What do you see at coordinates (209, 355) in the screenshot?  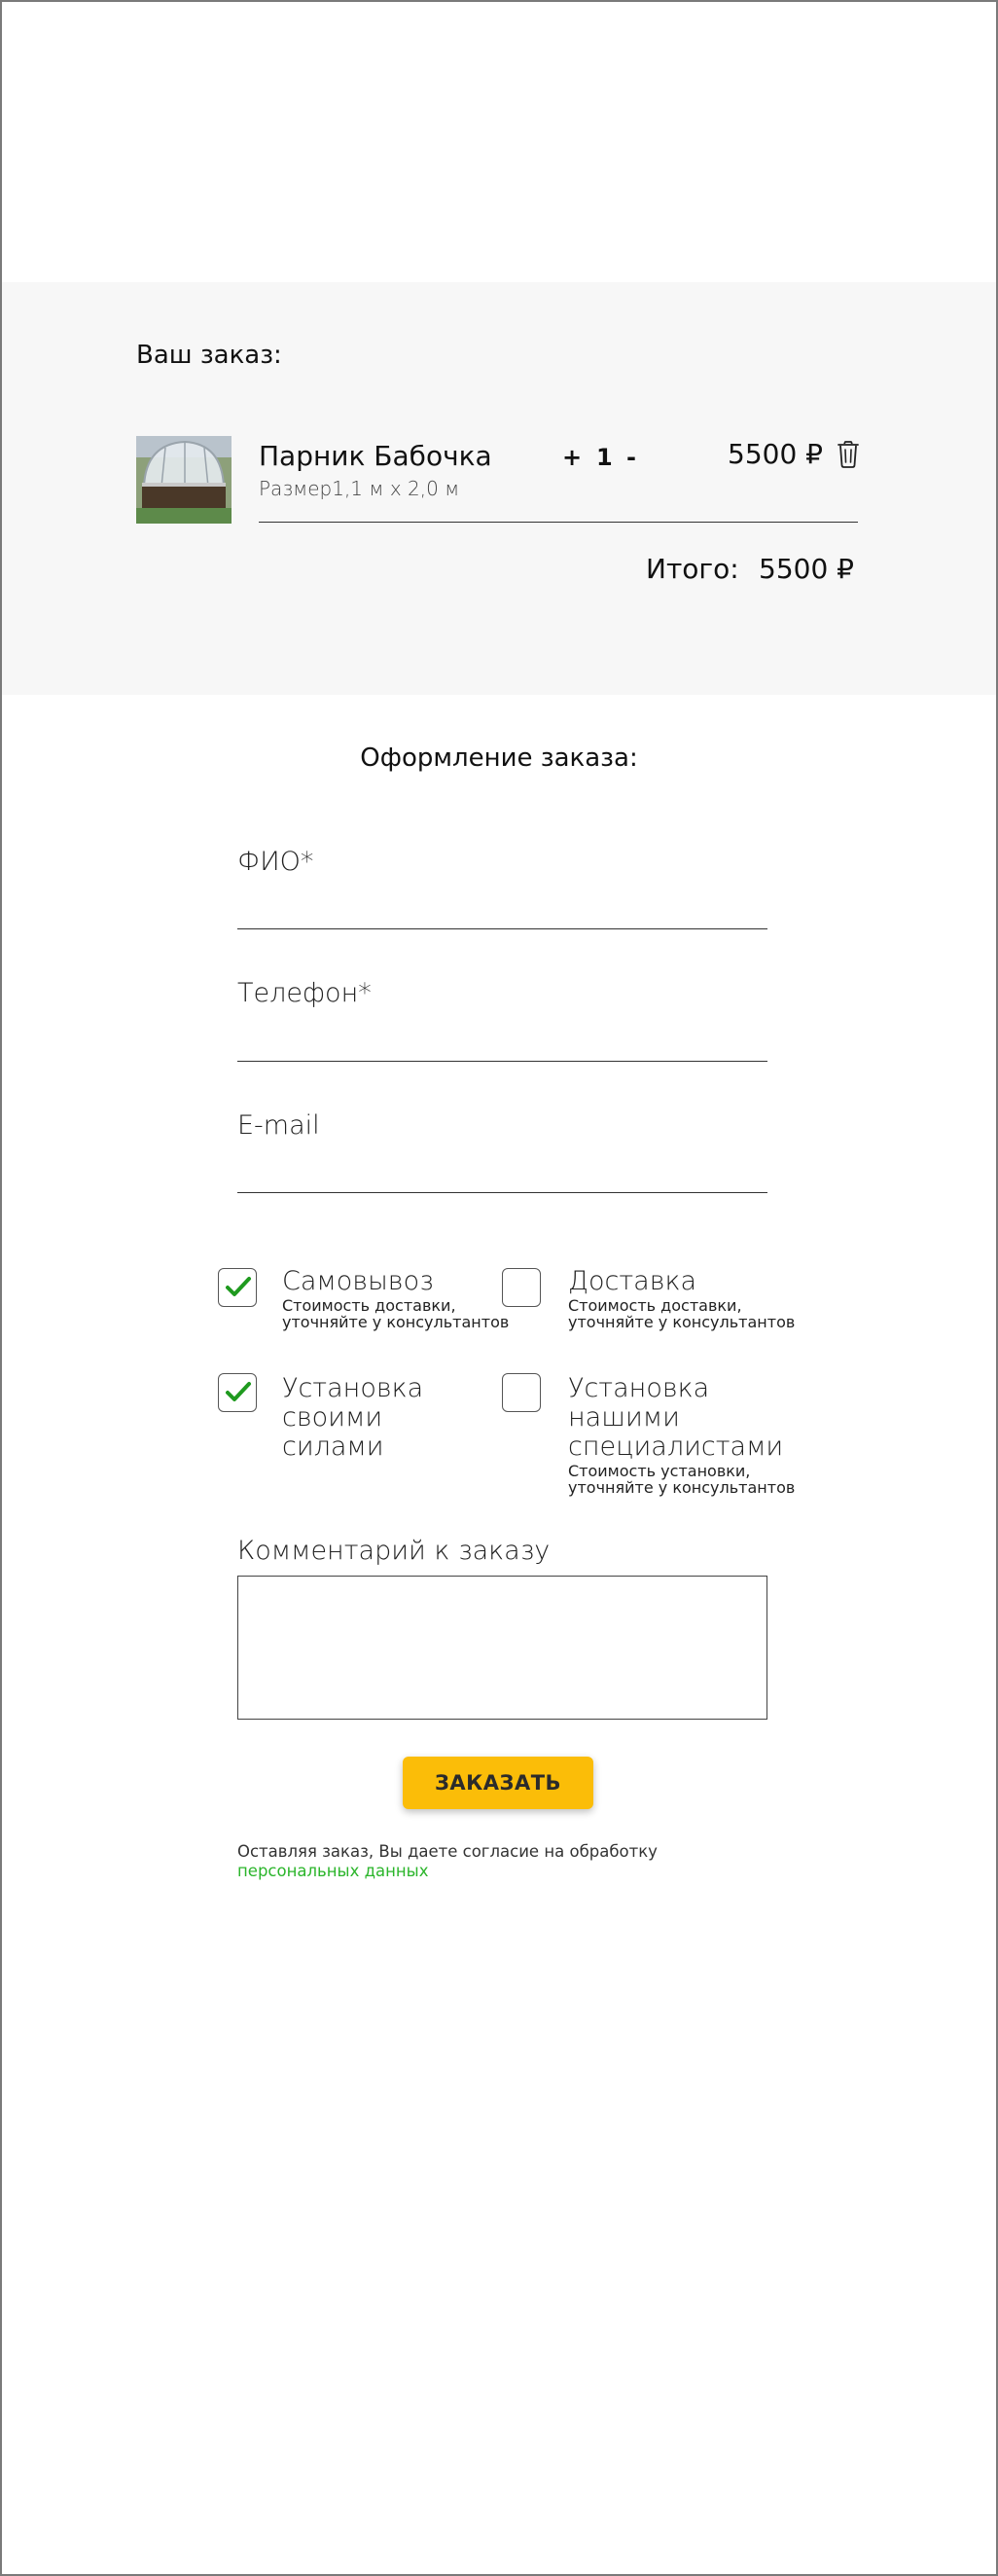 I see `order-title: Ваш заказ:` at bounding box center [209, 355].